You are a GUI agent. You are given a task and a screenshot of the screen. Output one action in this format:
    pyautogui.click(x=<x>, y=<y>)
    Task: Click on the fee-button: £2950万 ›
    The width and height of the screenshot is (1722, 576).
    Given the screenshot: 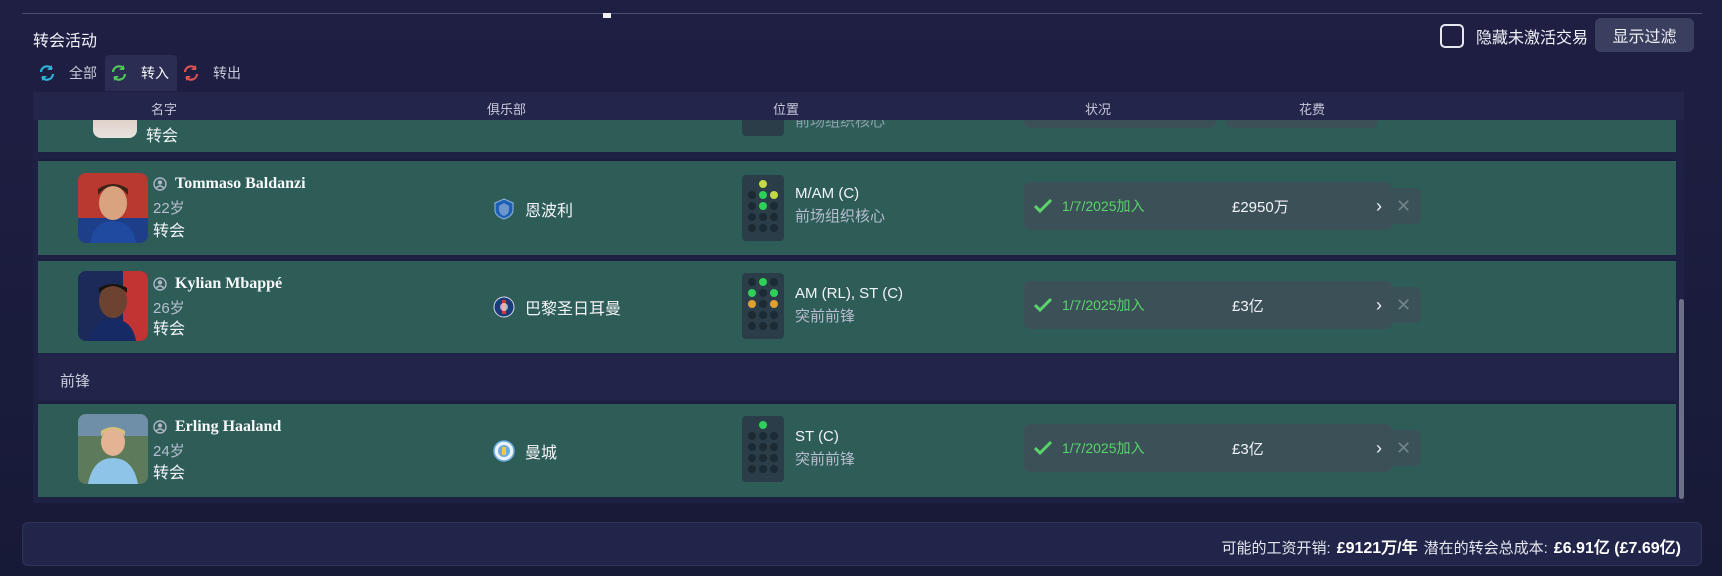 What is the action you would take?
    pyautogui.click(x=1309, y=206)
    